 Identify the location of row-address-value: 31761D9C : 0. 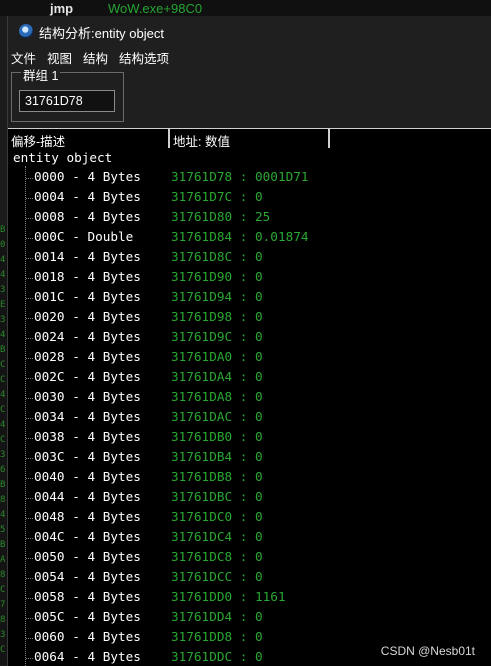
(217, 336).